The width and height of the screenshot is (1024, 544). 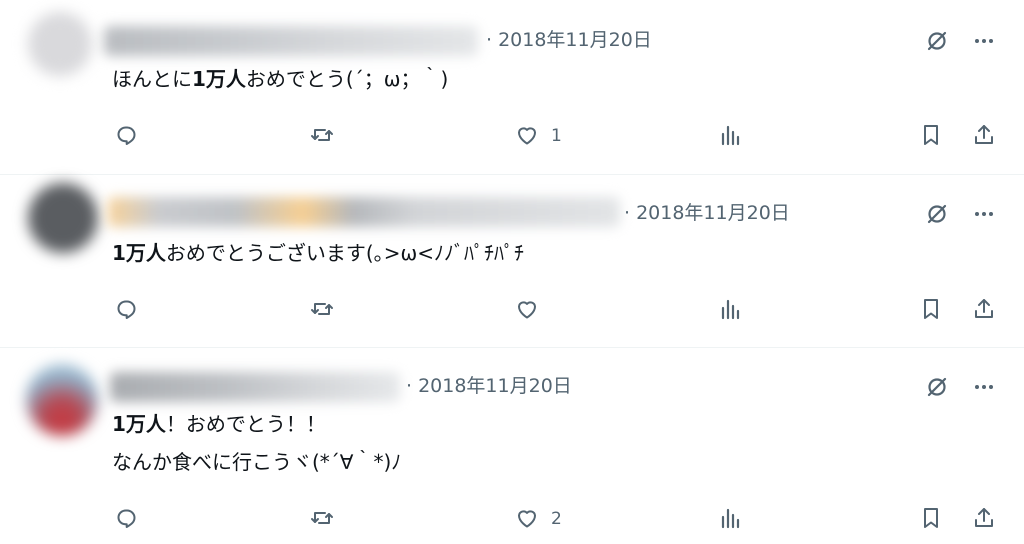 I want to click on like-count: 1, so click(x=556, y=136).